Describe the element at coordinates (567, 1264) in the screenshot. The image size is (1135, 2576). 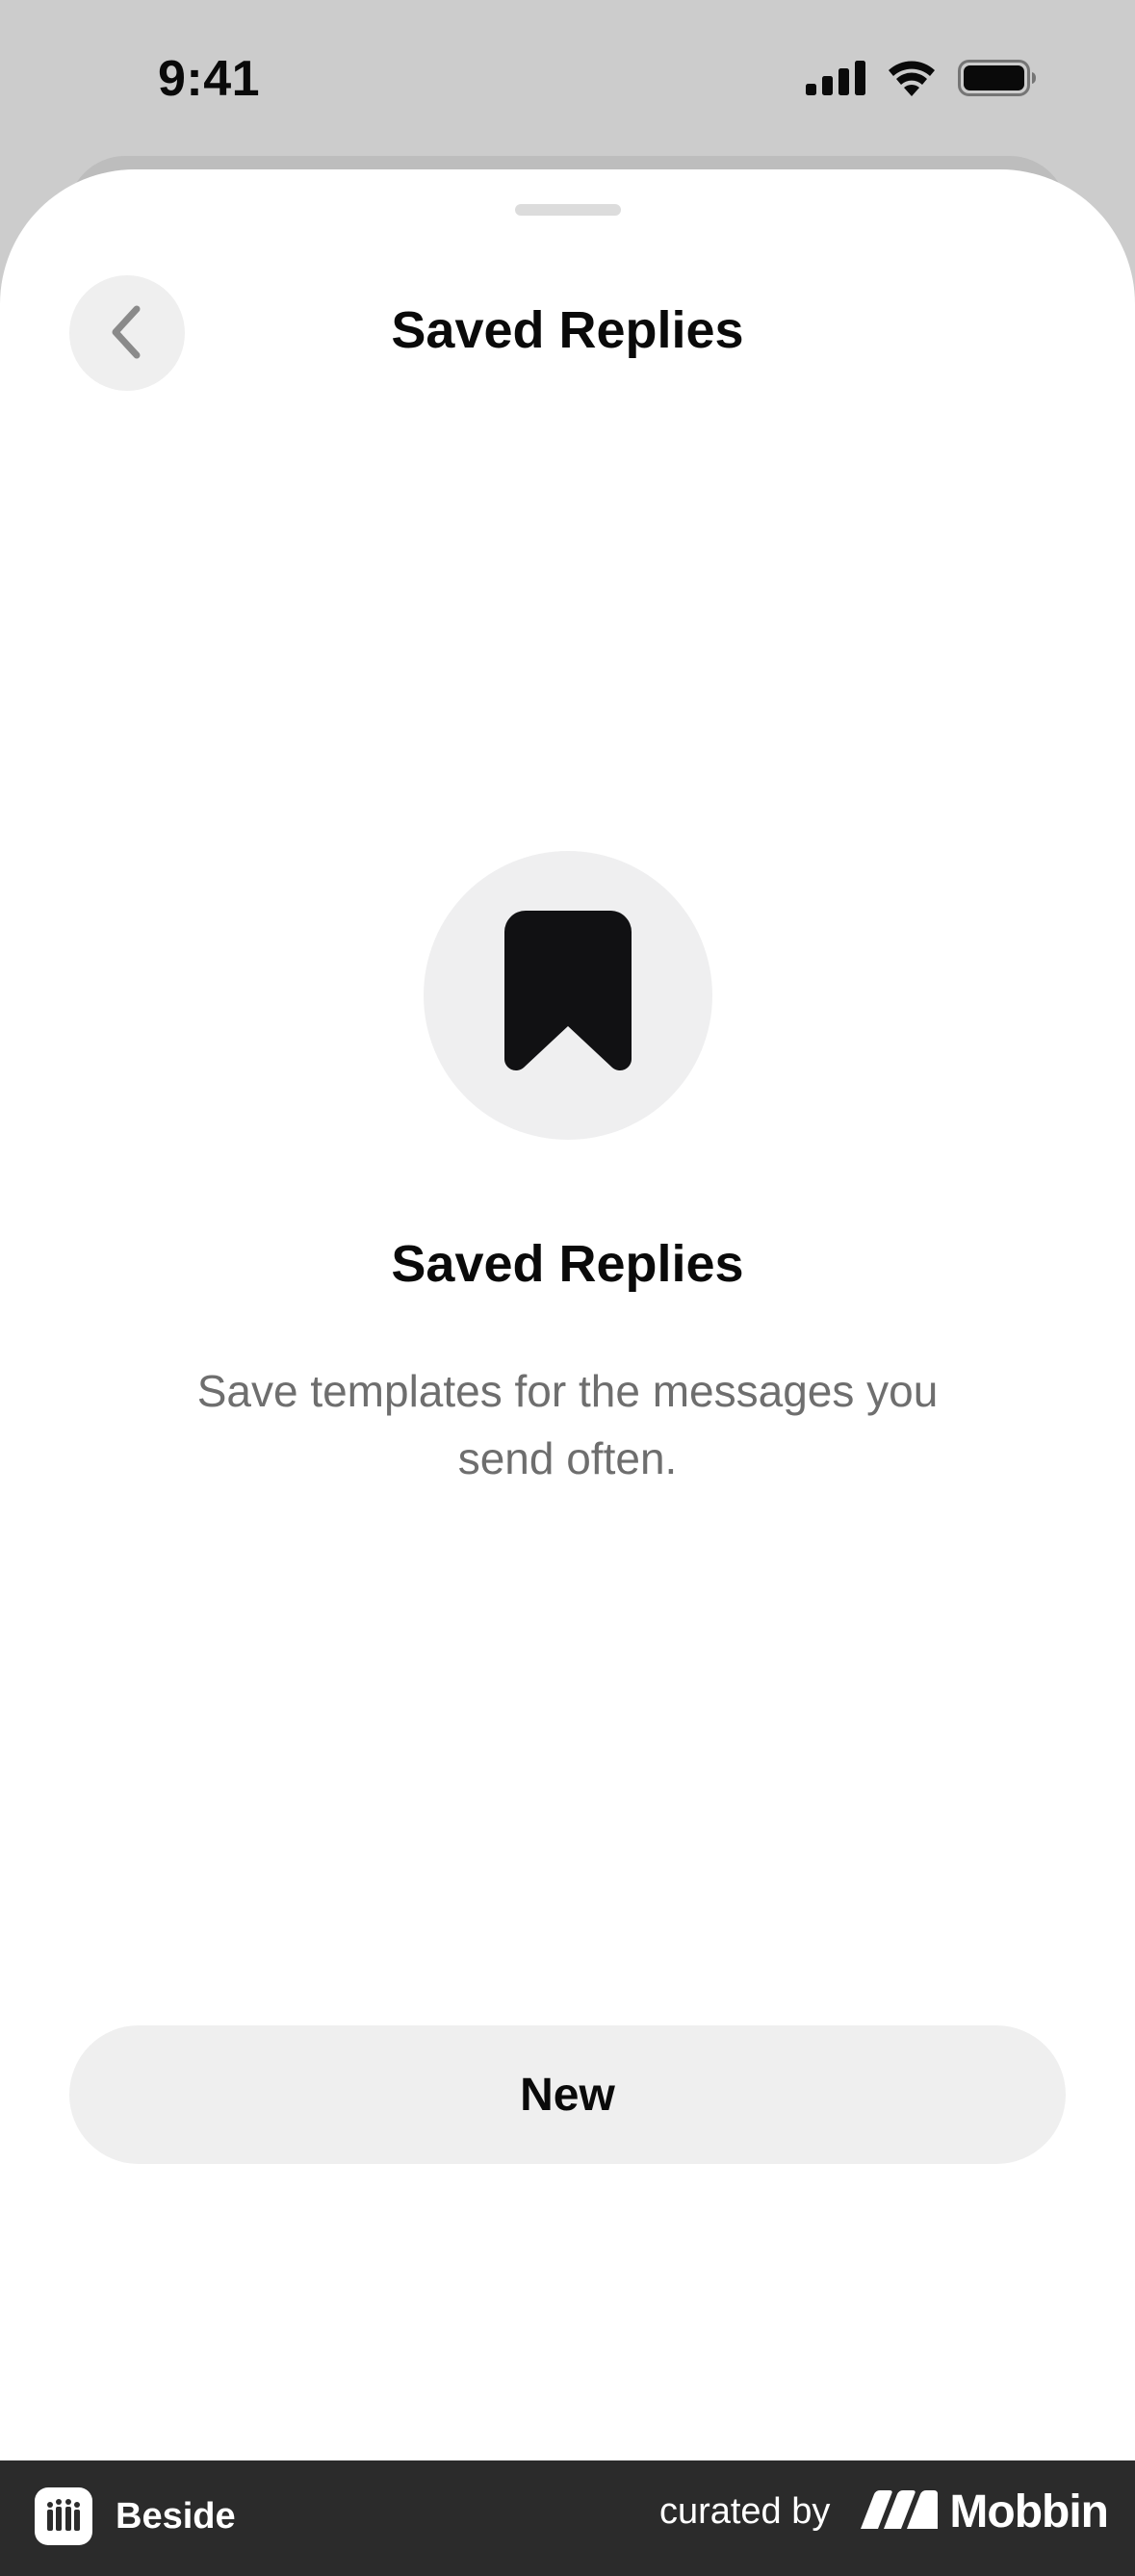
I see `empty-state-title: Saved Replies` at that location.